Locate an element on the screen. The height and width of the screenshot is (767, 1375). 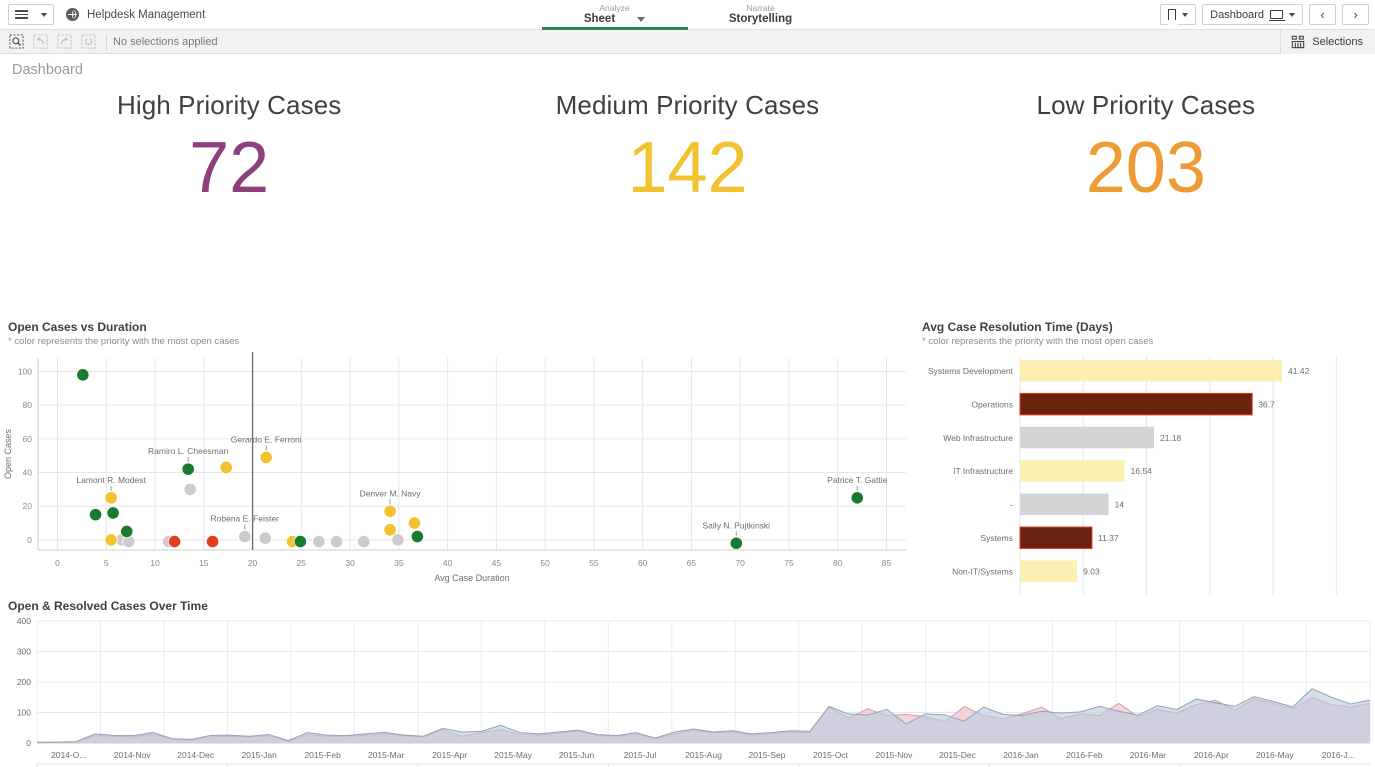
kpi-low-priority: Low Priority Cases 203 is located at coordinates (1146, 170).